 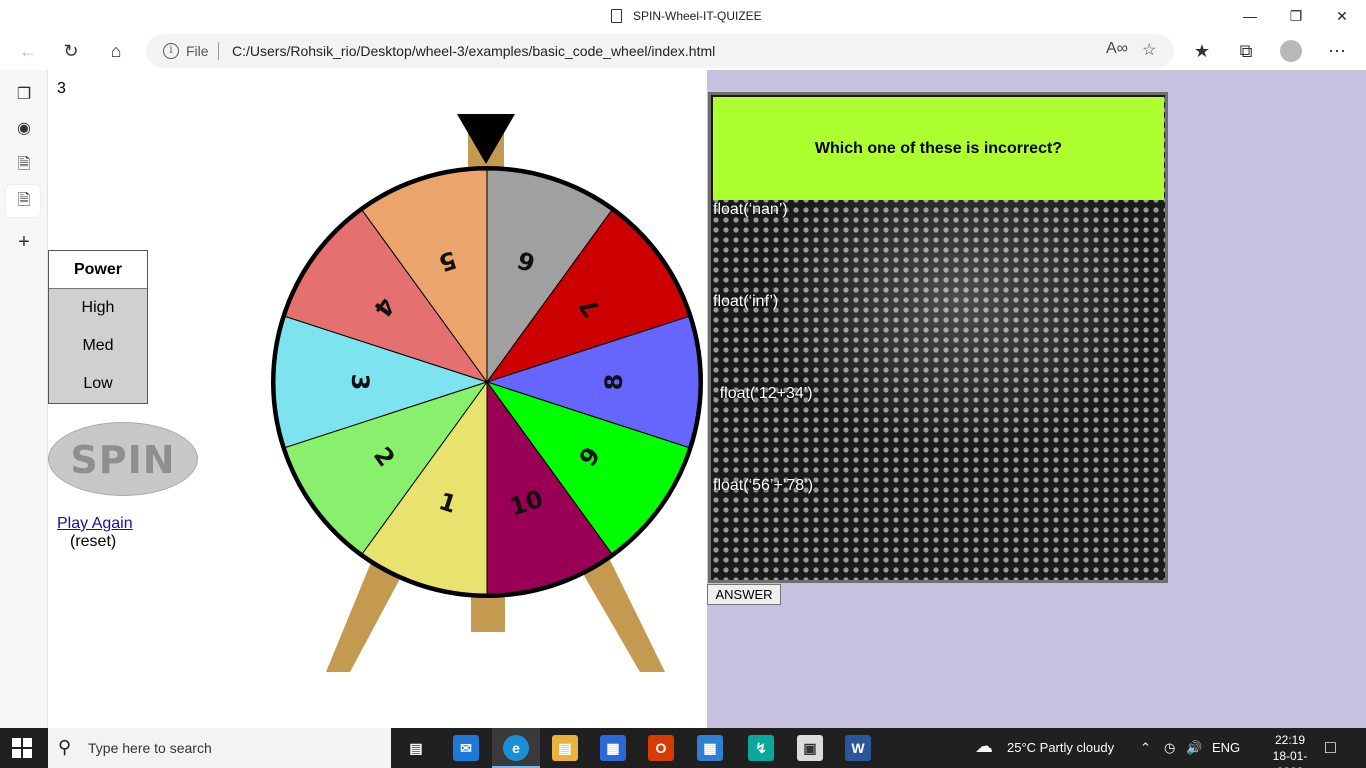 What do you see at coordinates (1149, 50) in the screenshot?
I see `add-favorite-icon: ☆` at bounding box center [1149, 50].